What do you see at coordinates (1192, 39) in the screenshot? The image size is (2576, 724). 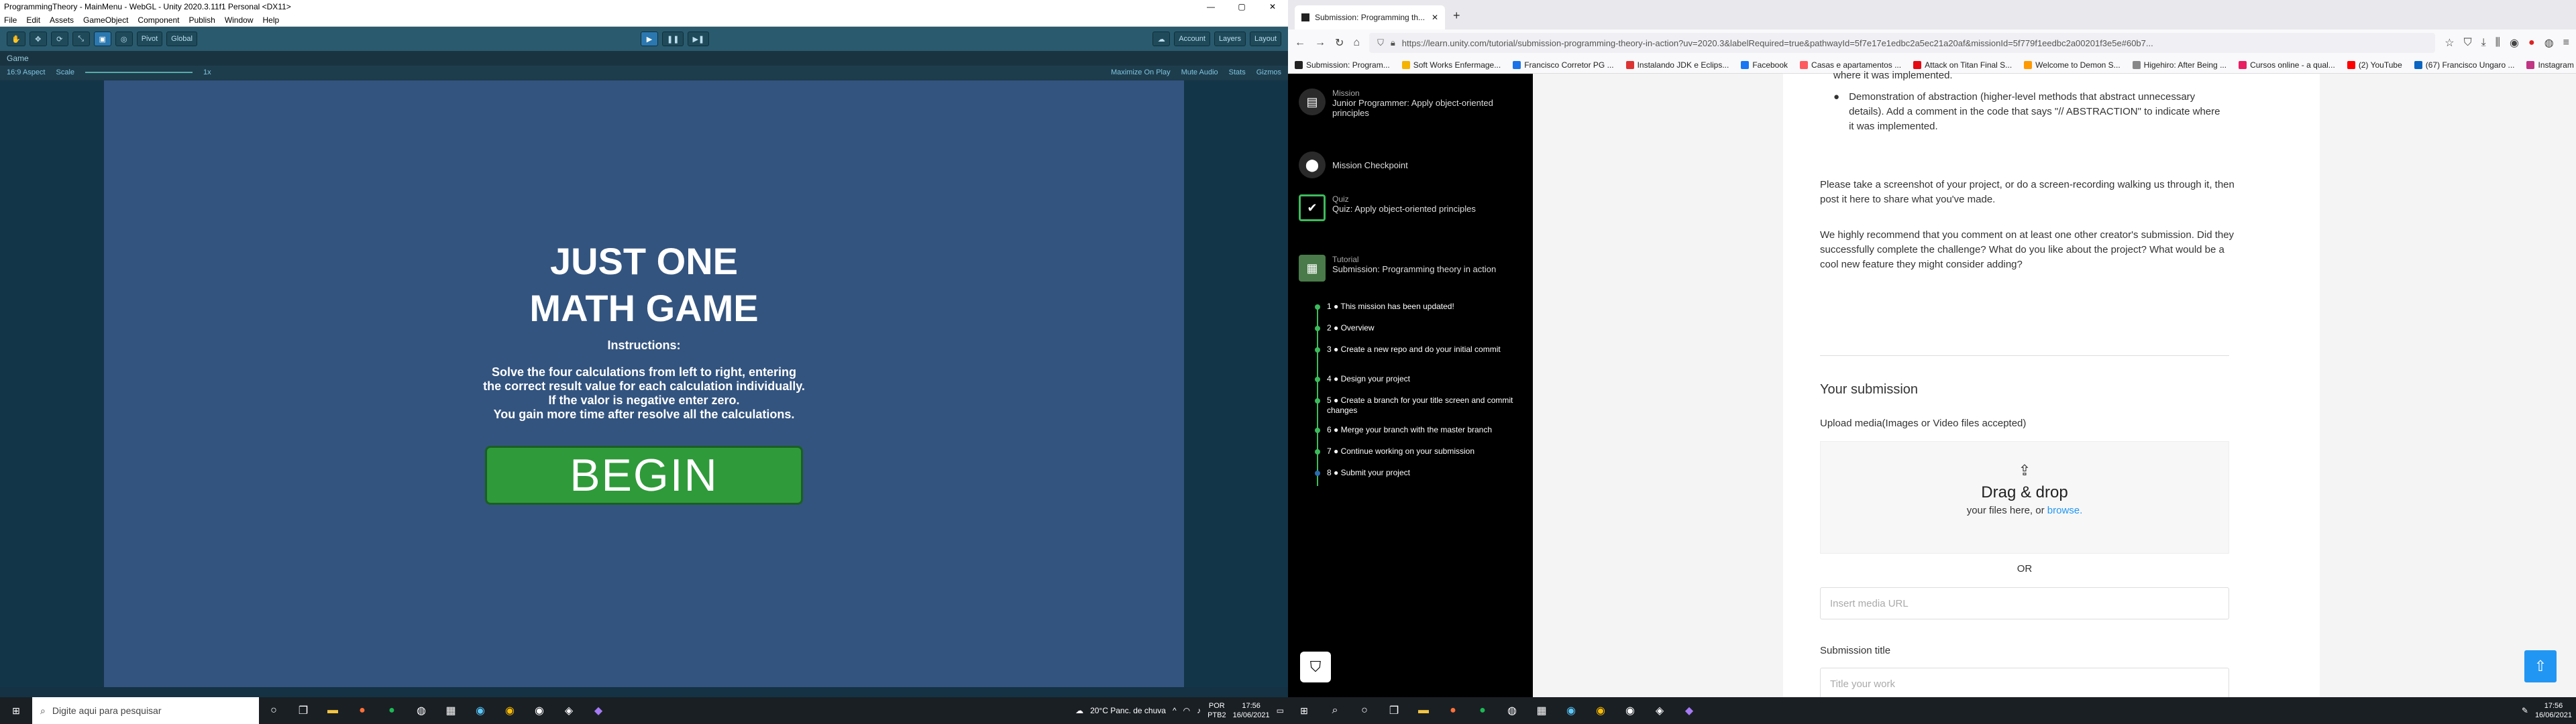 I see `account-dropdown: Account` at bounding box center [1192, 39].